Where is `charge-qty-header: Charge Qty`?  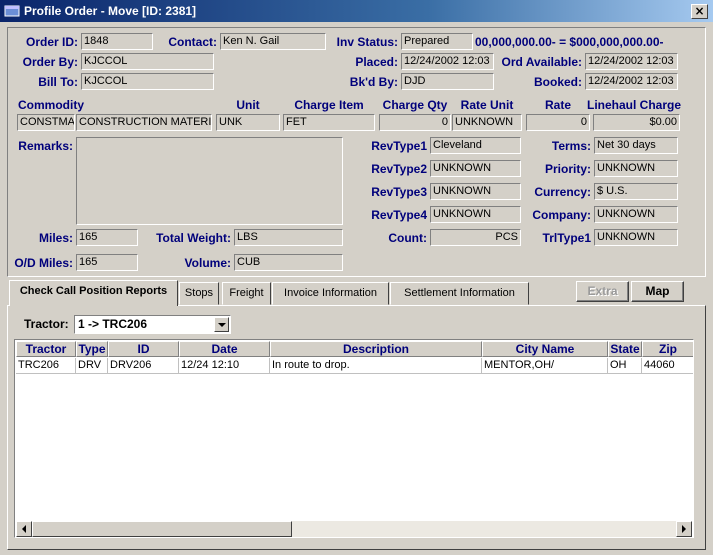 charge-qty-header: Charge Qty is located at coordinates (415, 105).